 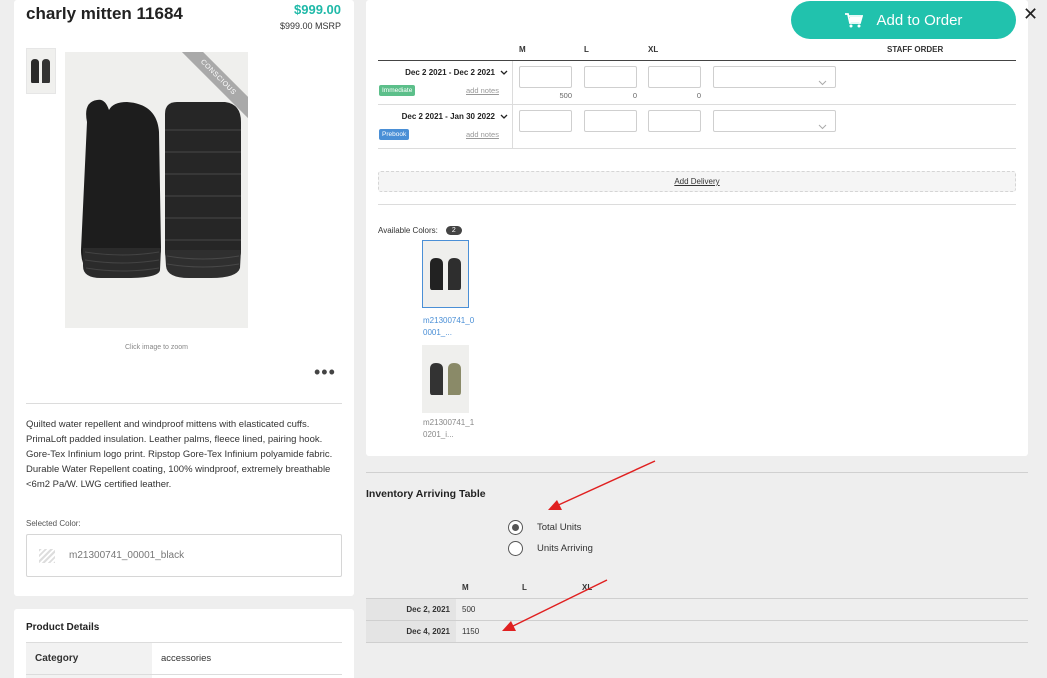 What do you see at coordinates (161, 188) in the screenshot?
I see `mitten-pair-image` at bounding box center [161, 188].